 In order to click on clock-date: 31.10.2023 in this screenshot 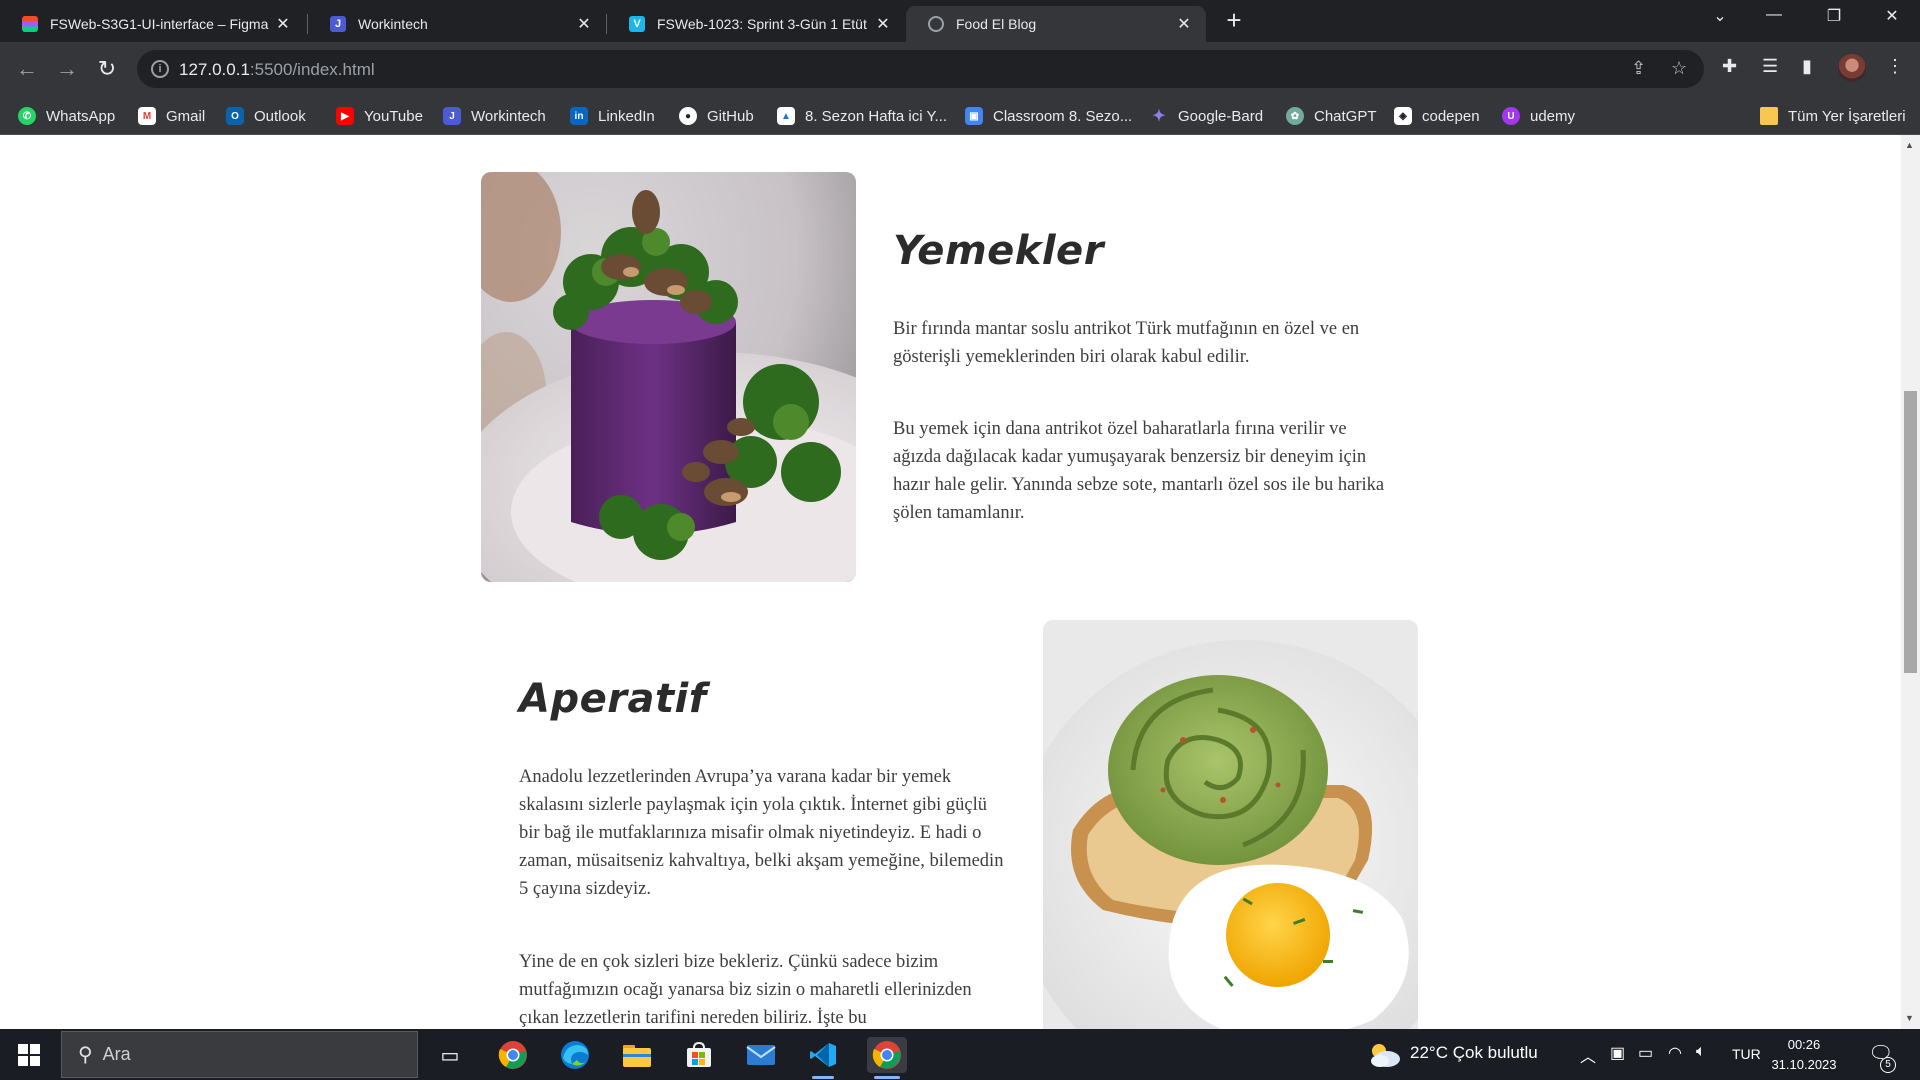, I will do `click(1804, 1064)`.